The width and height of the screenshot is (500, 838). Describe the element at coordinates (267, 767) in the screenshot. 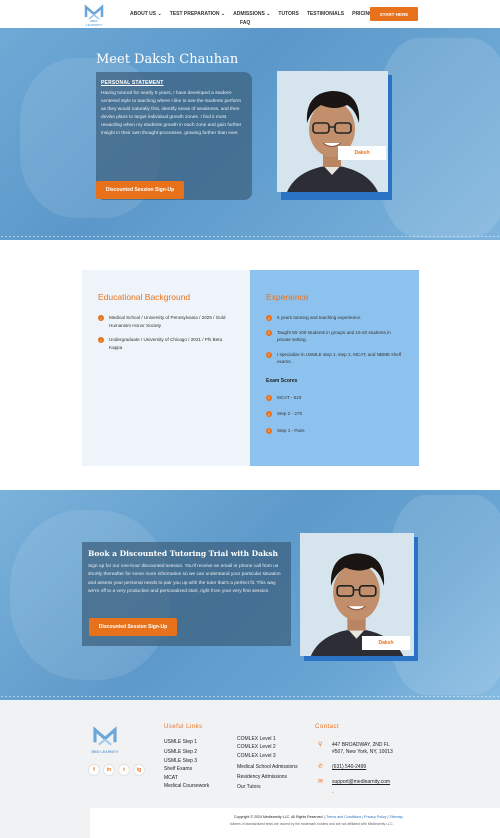

I see `footer-link: Medical School Admissions` at that location.